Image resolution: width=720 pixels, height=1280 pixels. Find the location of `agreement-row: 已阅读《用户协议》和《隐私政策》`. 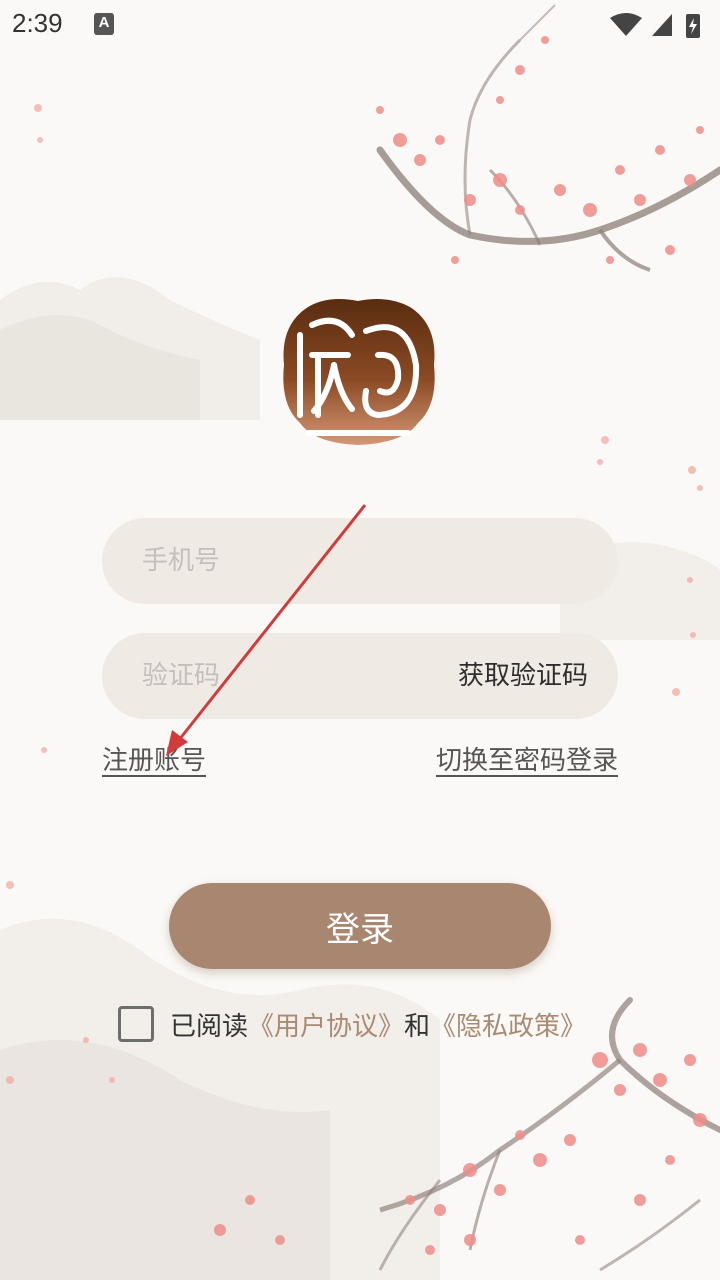

agreement-row: 已阅读《用户协议》和《隐私政策》 is located at coordinates (378, 1024).